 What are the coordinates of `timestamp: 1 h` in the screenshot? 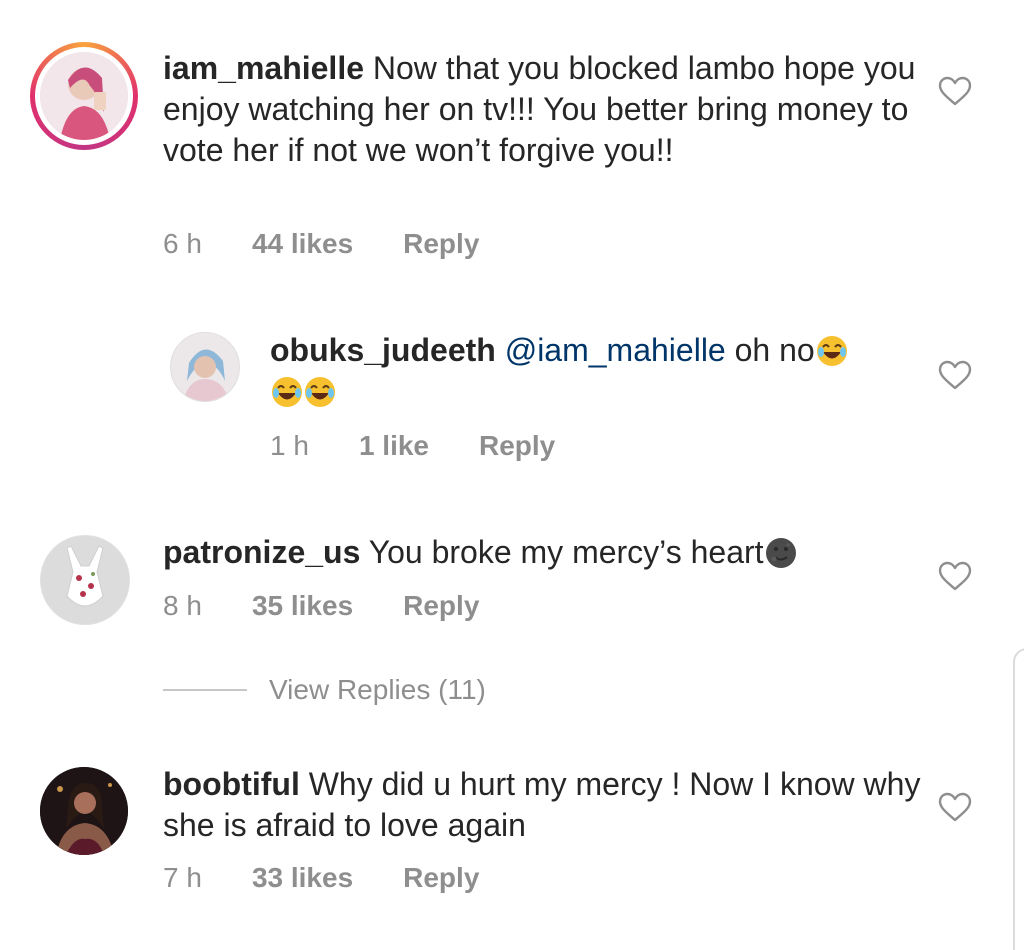 It's located at (289, 446).